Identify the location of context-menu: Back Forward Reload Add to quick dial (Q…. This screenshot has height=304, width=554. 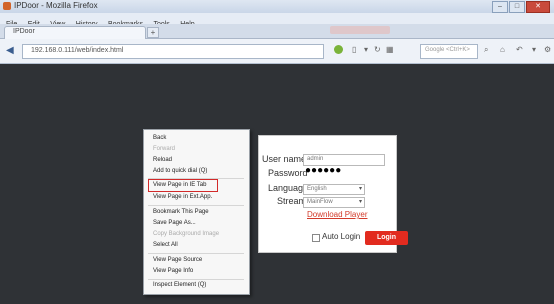
(196, 212).